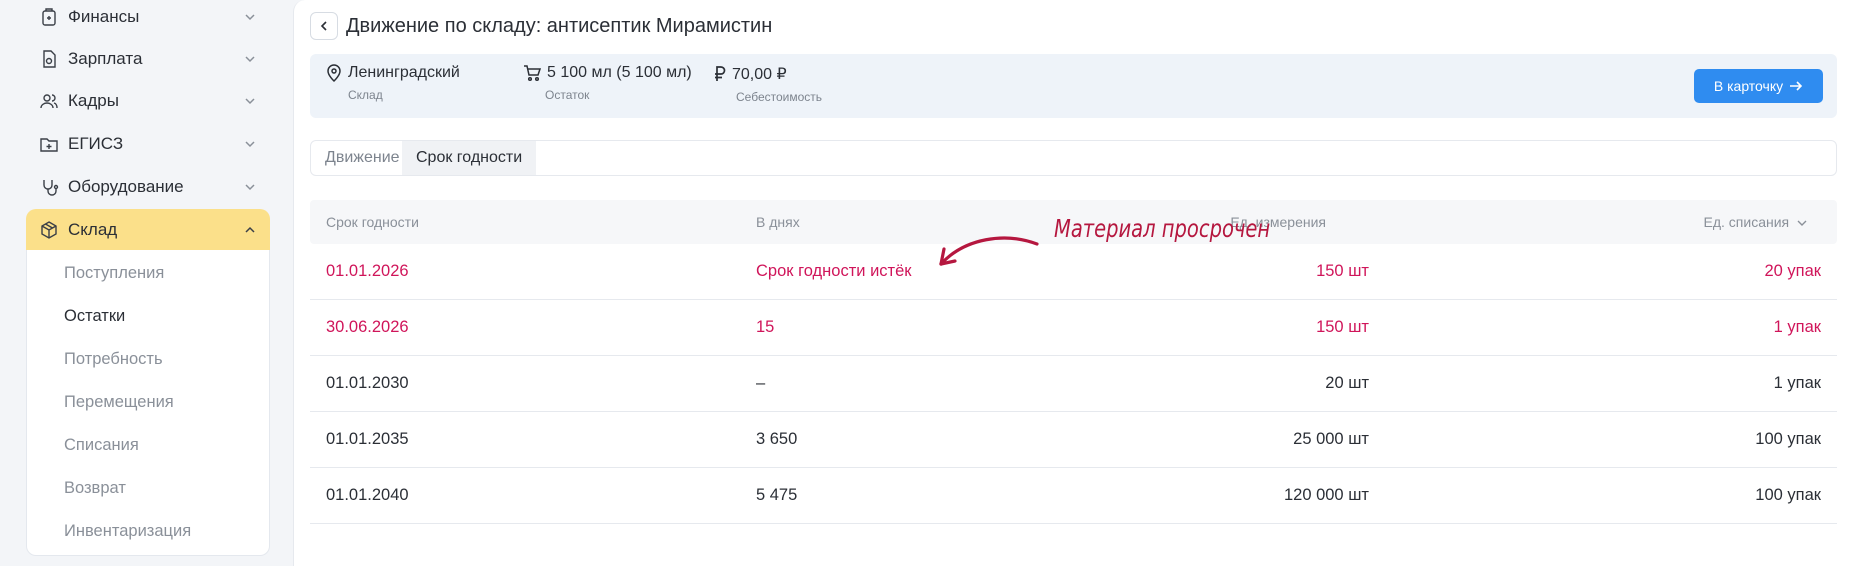 The width and height of the screenshot is (1868, 566). Describe the element at coordinates (778, 222) in the screenshot. I see `column-header-days: В днях` at that location.